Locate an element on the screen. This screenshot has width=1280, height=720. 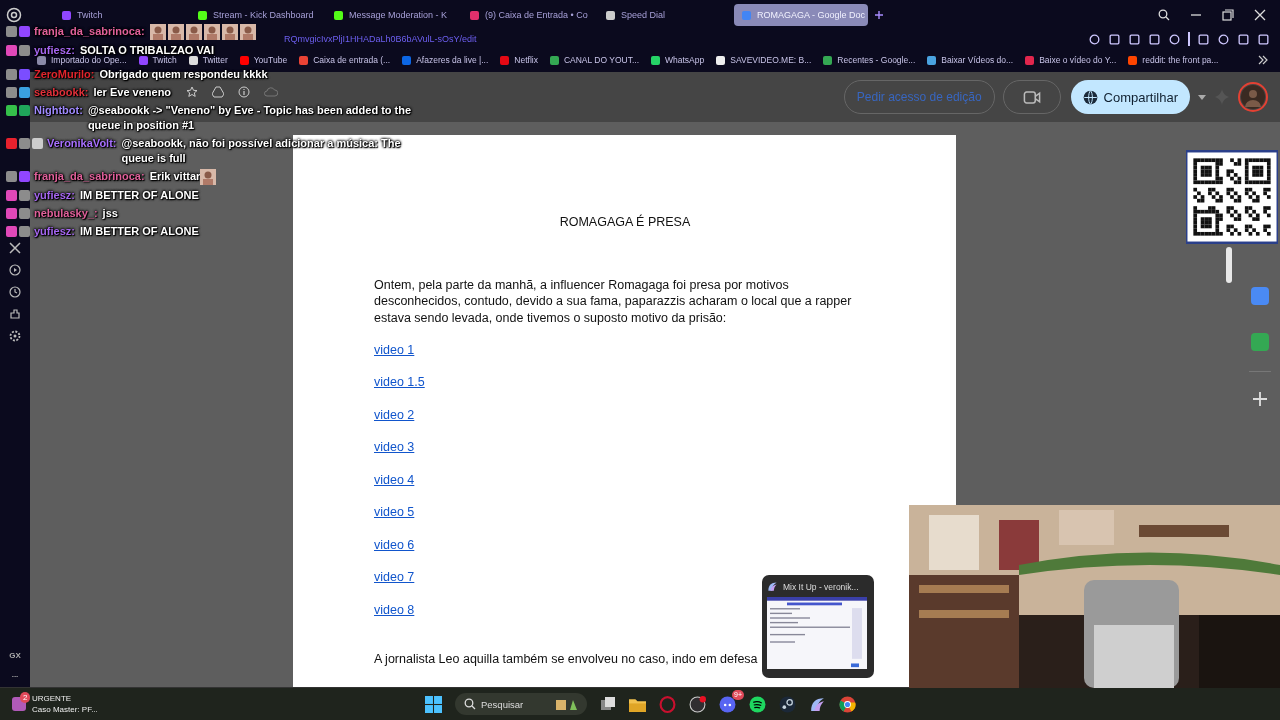
avatar is located at coordinates (1253, 97).